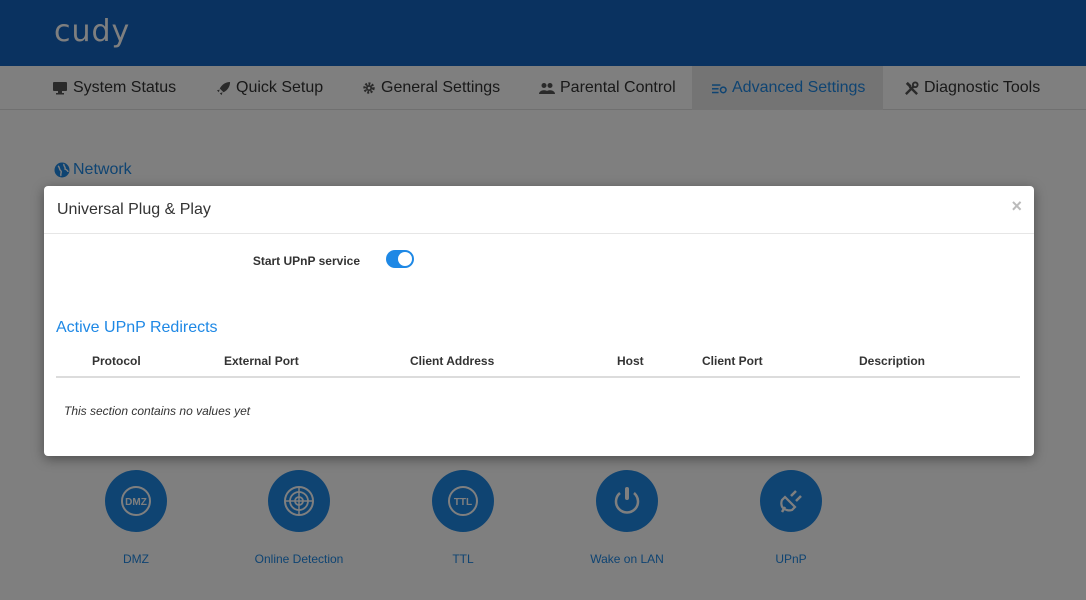 This screenshot has width=1086, height=600. I want to click on col-host: Host, so click(630, 361).